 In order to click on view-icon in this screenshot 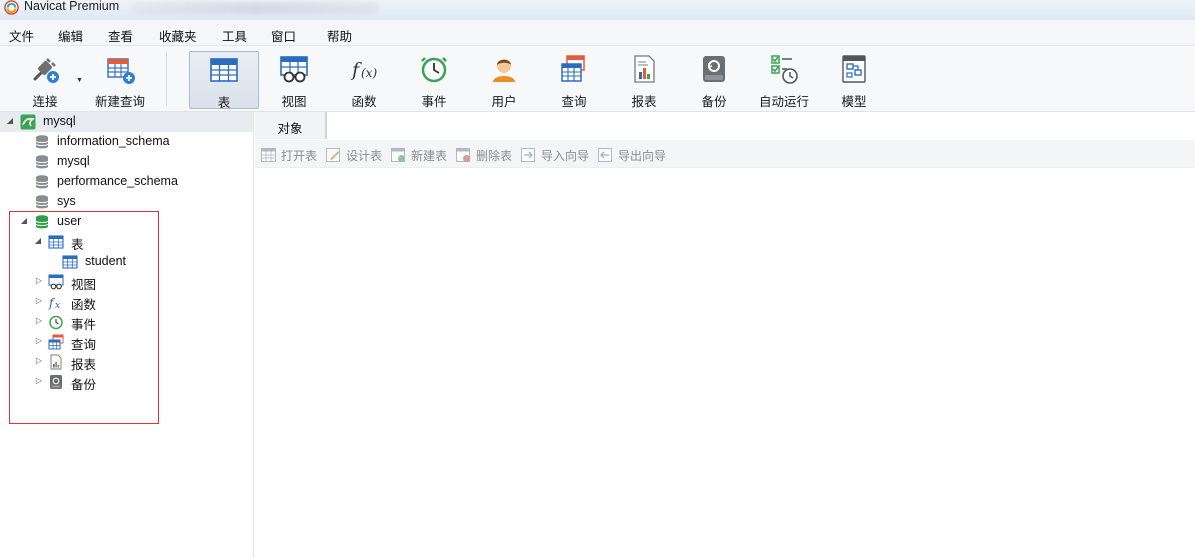, I will do `click(294, 69)`.